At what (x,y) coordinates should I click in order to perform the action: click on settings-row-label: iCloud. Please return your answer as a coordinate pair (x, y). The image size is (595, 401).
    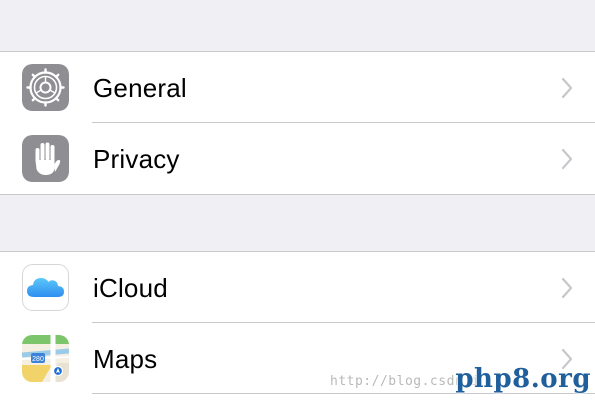
    Looking at the image, I should click on (130, 288).